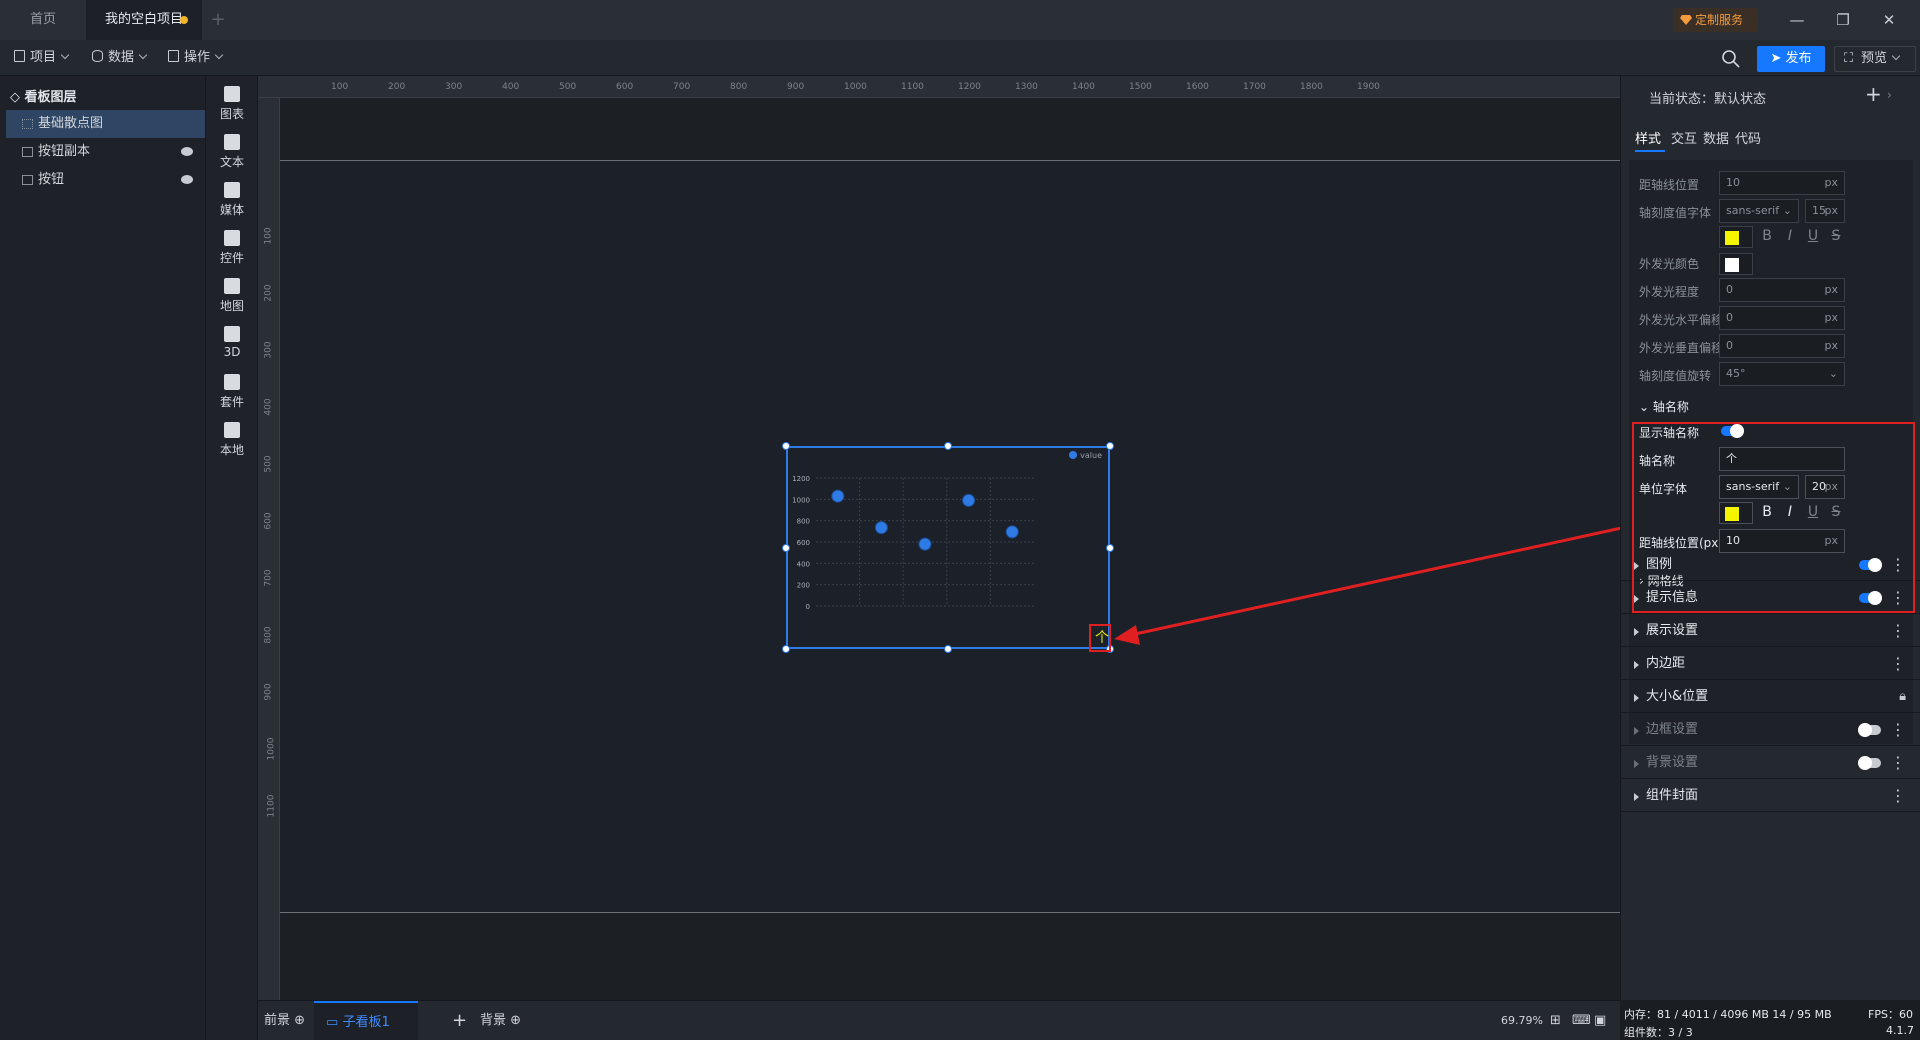 This screenshot has width=1920, height=1040. I want to click on subboard-label: 子看板1, so click(366, 1022).